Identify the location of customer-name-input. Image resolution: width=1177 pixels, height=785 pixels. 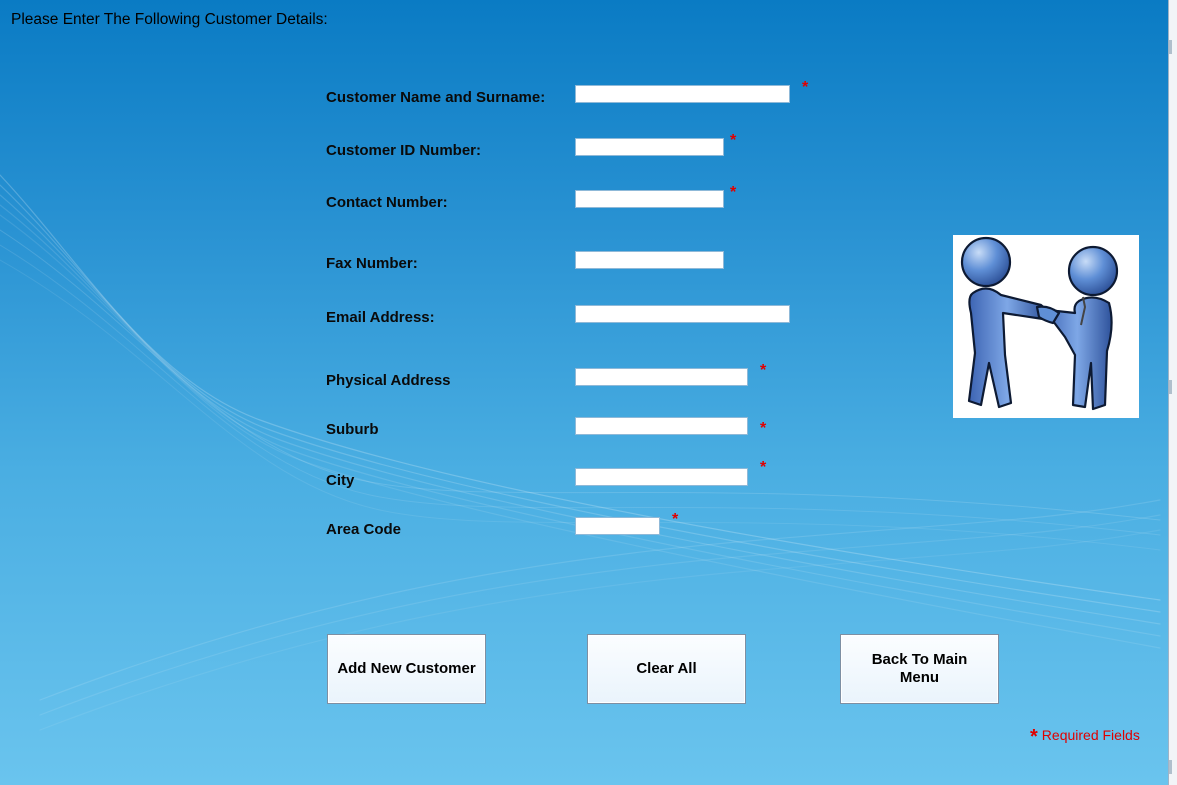
(682, 94).